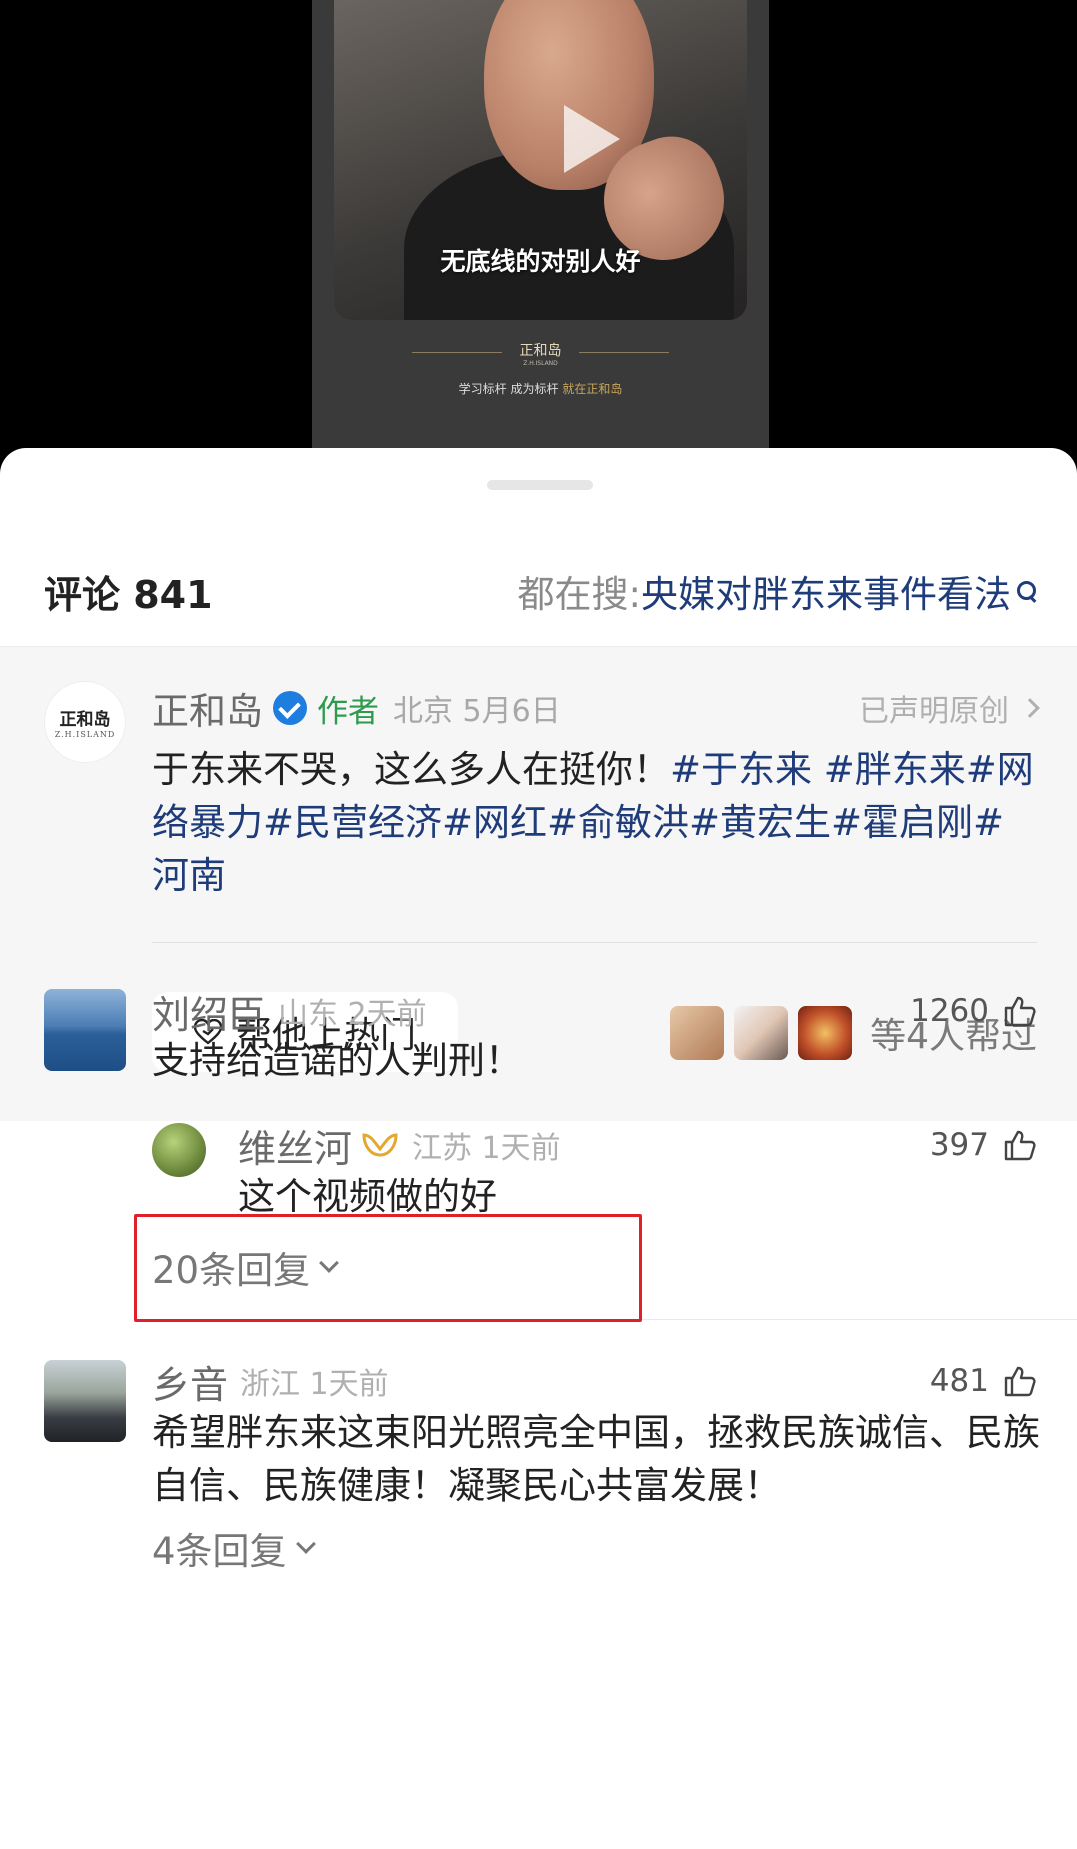  I want to click on commenter-name: 刘绍臣, so click(209, 1011).